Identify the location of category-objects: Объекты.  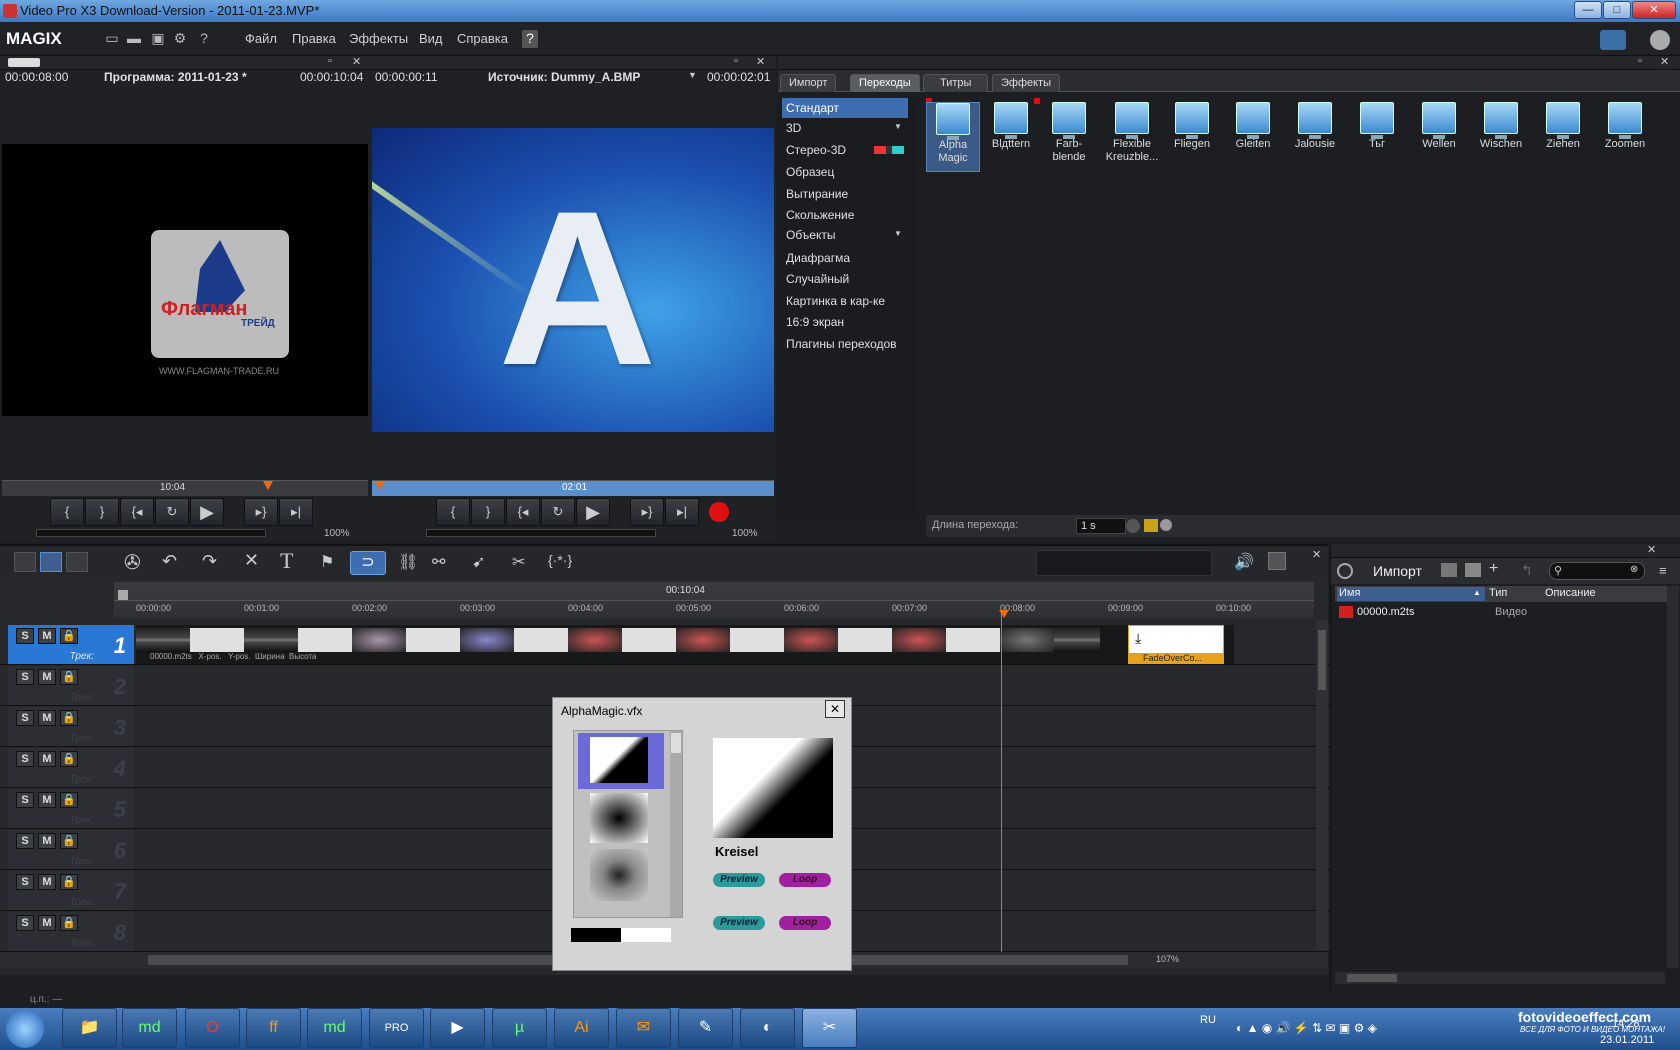
(845, 235).